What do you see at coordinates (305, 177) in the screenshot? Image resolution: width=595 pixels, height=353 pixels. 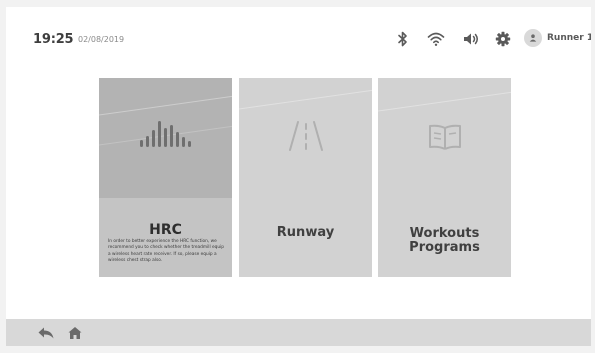 I see `tile-runway: Runway` at bounding box center [305, 177].